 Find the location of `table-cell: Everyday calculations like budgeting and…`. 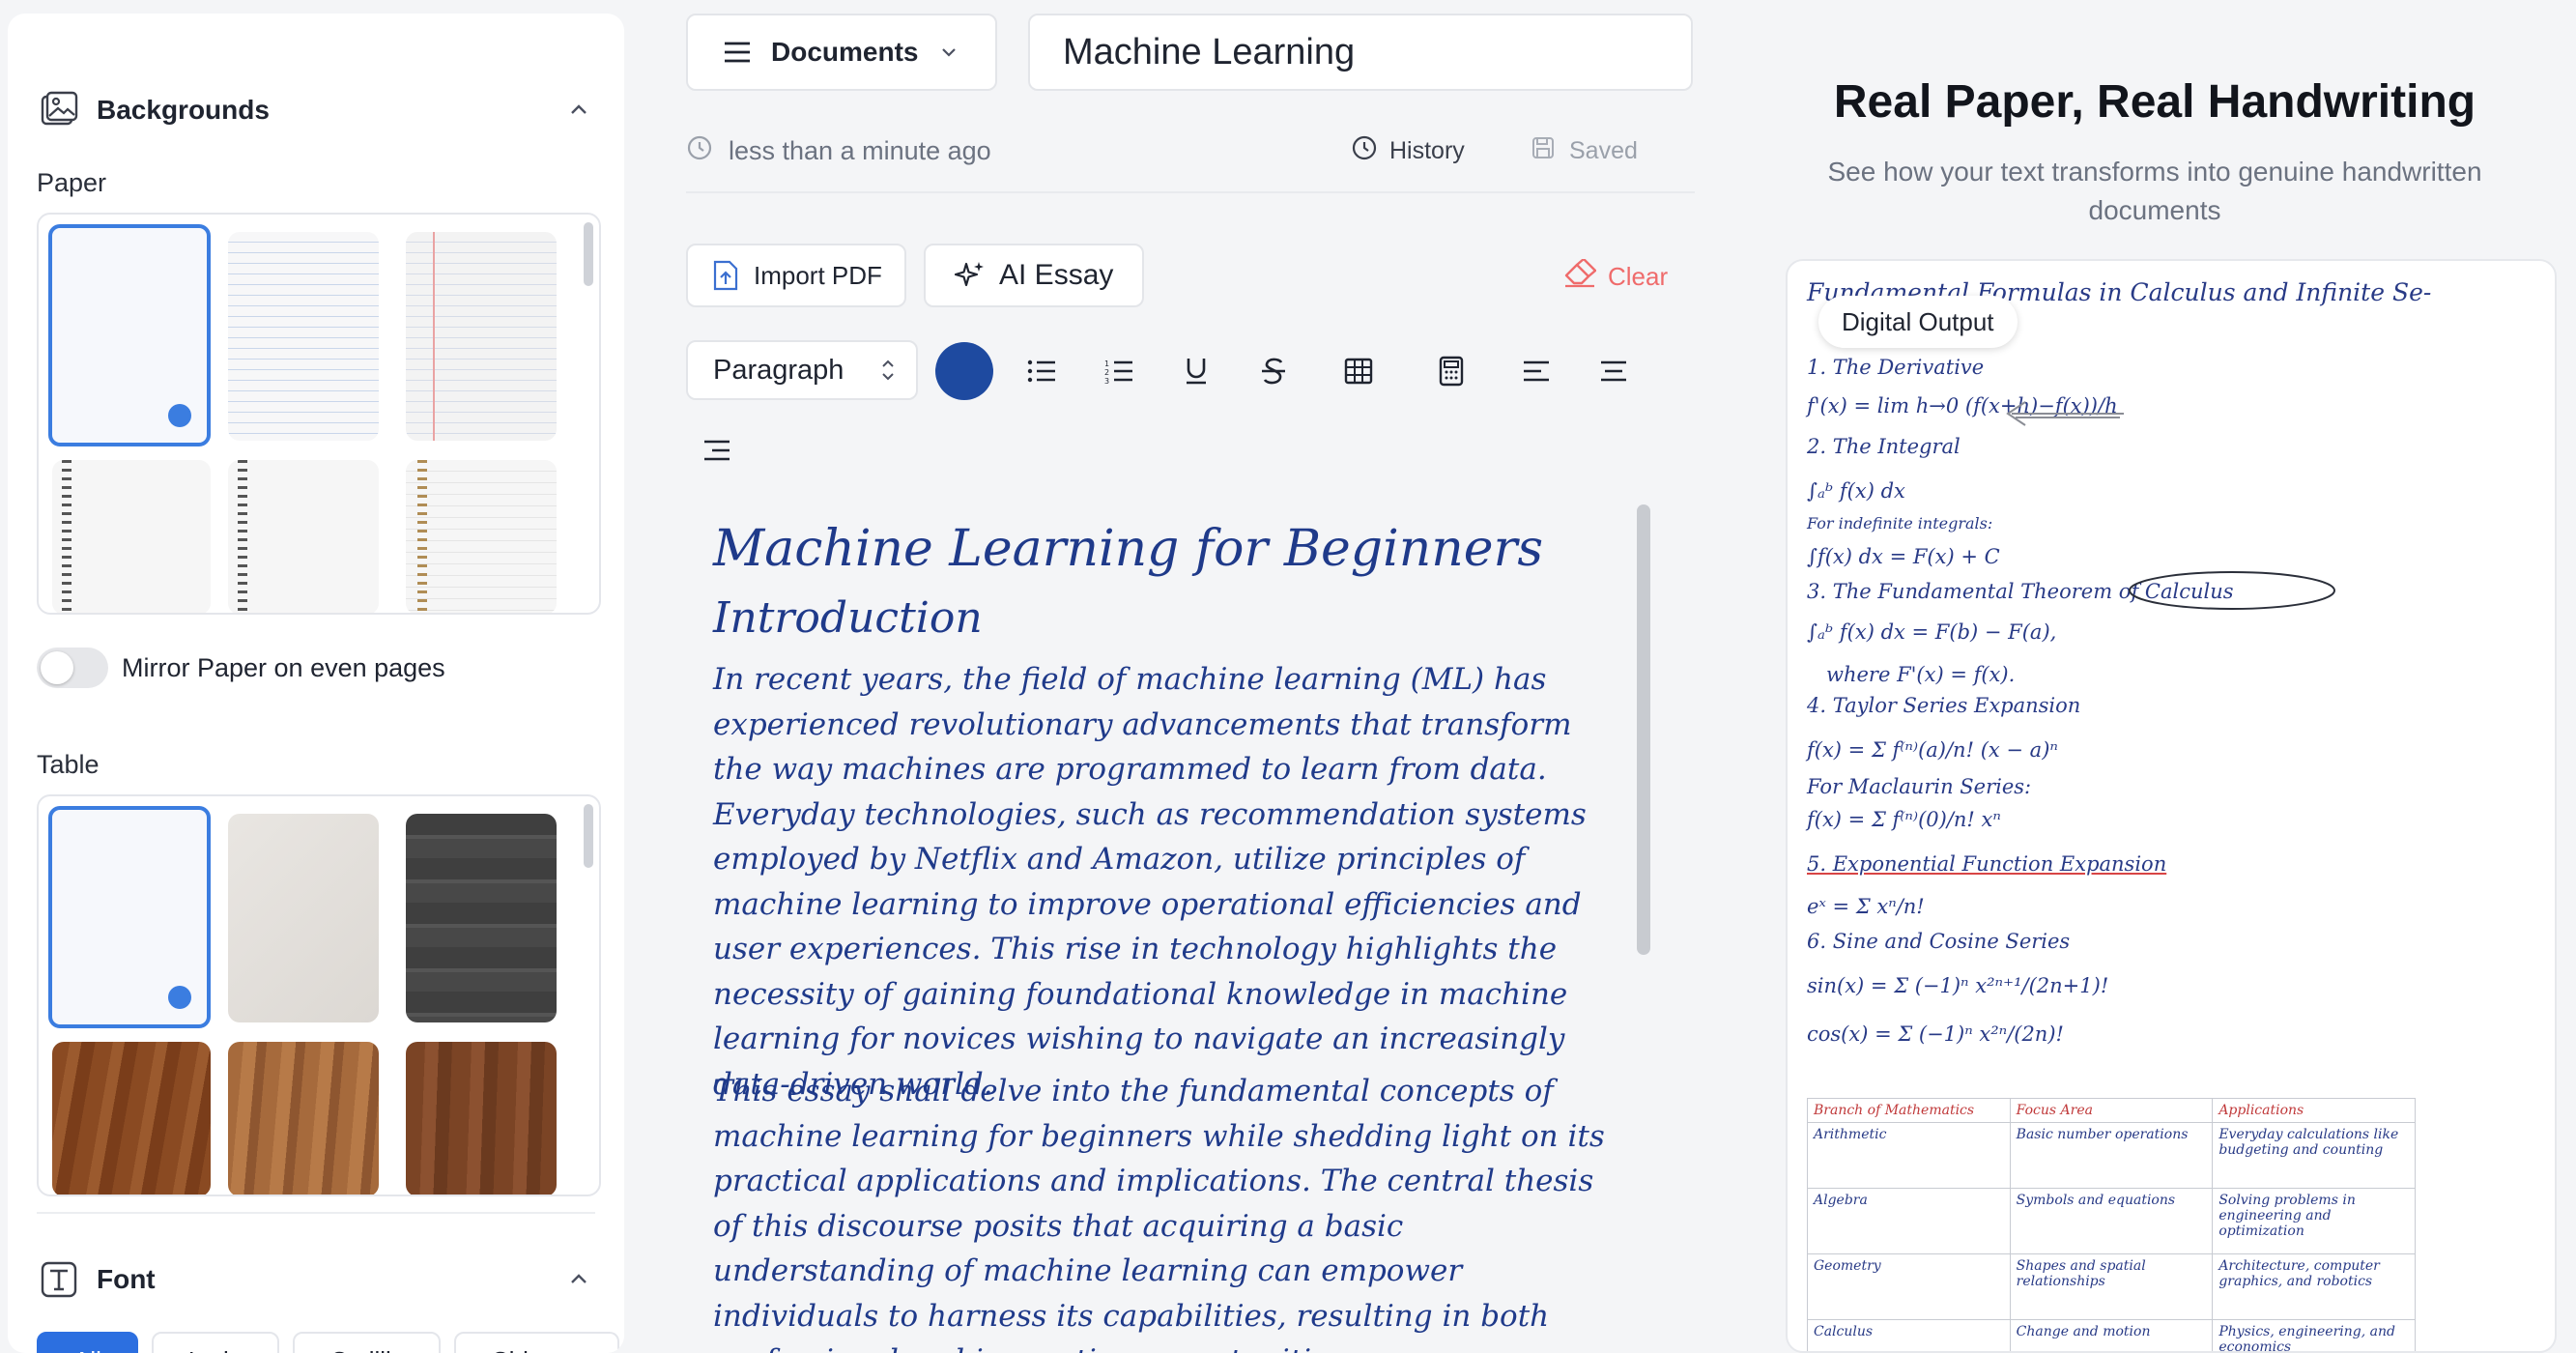

table-cell: Everyday calculations like budgeting and… is located at coordinates (2314, 1155).